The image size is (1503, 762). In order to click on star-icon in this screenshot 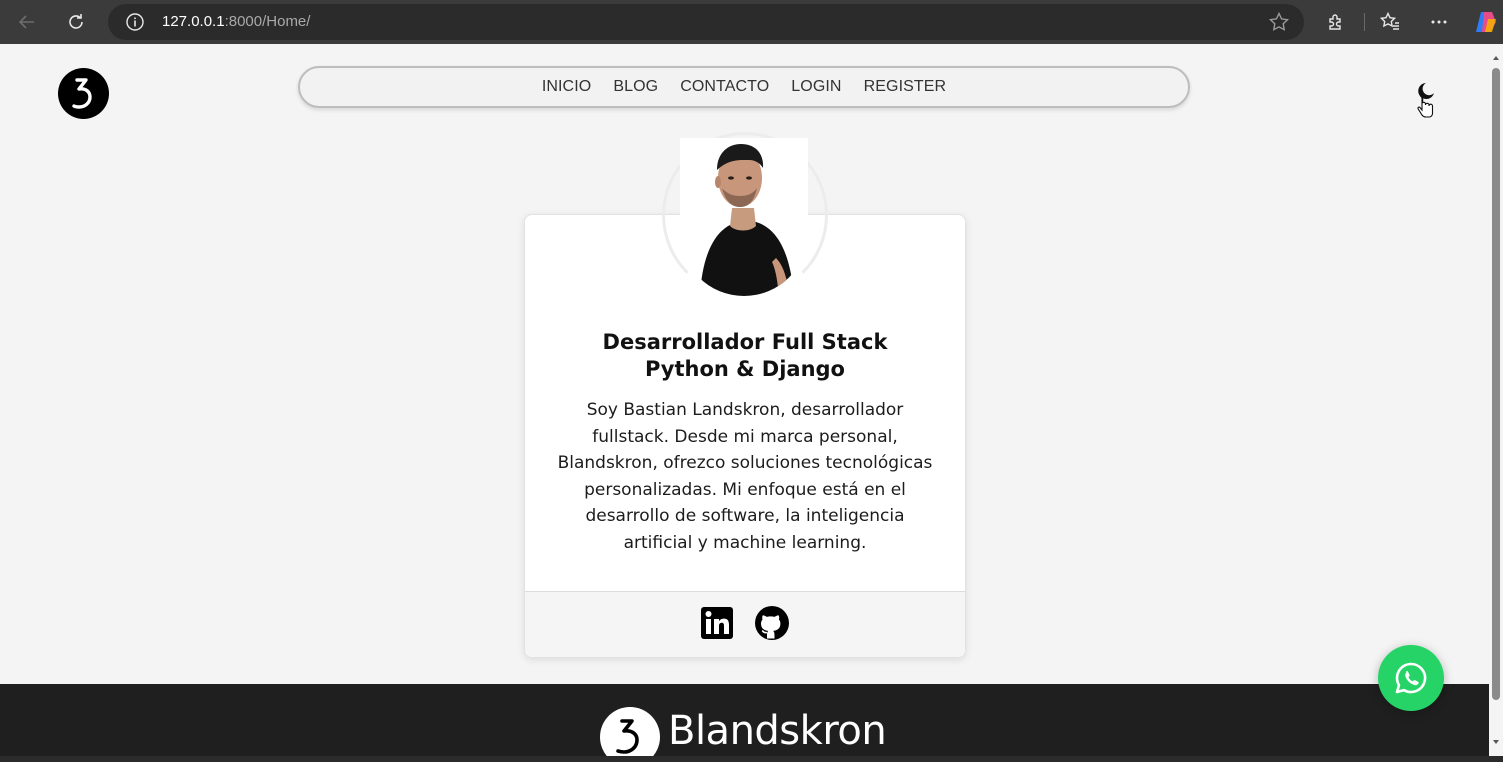, I will do `click(1279, 24)`.